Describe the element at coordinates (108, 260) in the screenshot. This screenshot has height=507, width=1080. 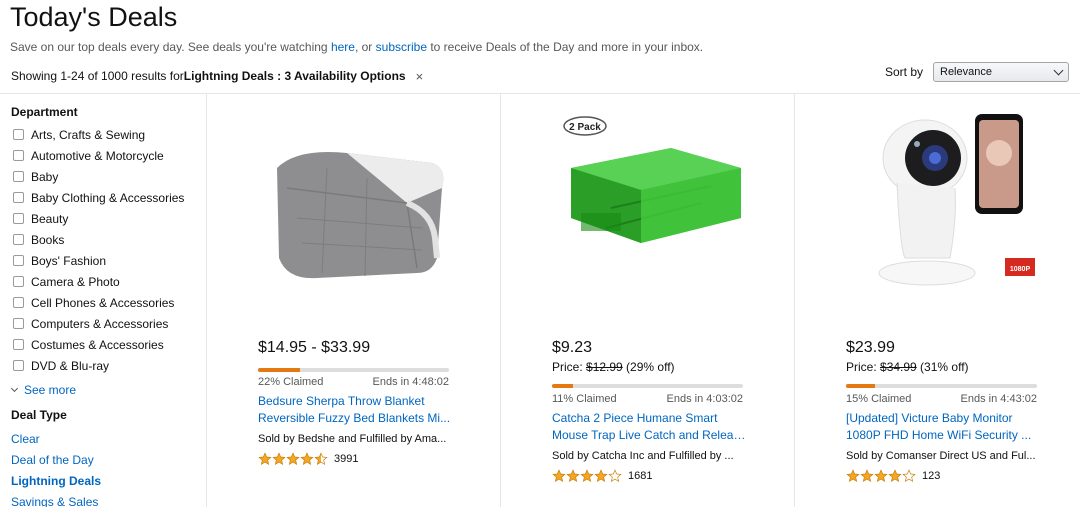
I see `department-filter-item: Boys' Fashion` at that location.